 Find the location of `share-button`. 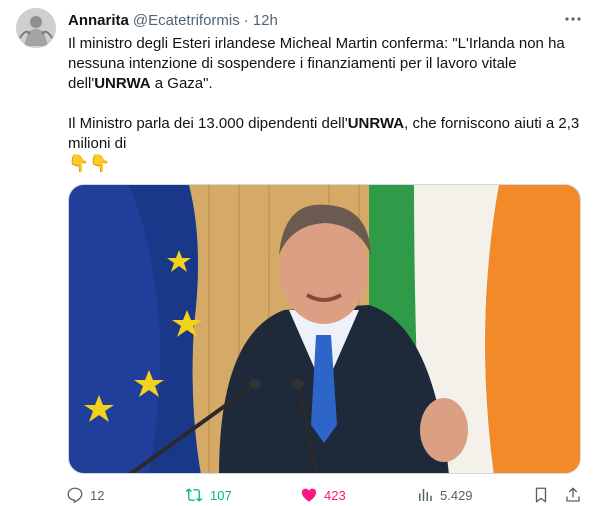

share-button is located at coordinates (576, 495).